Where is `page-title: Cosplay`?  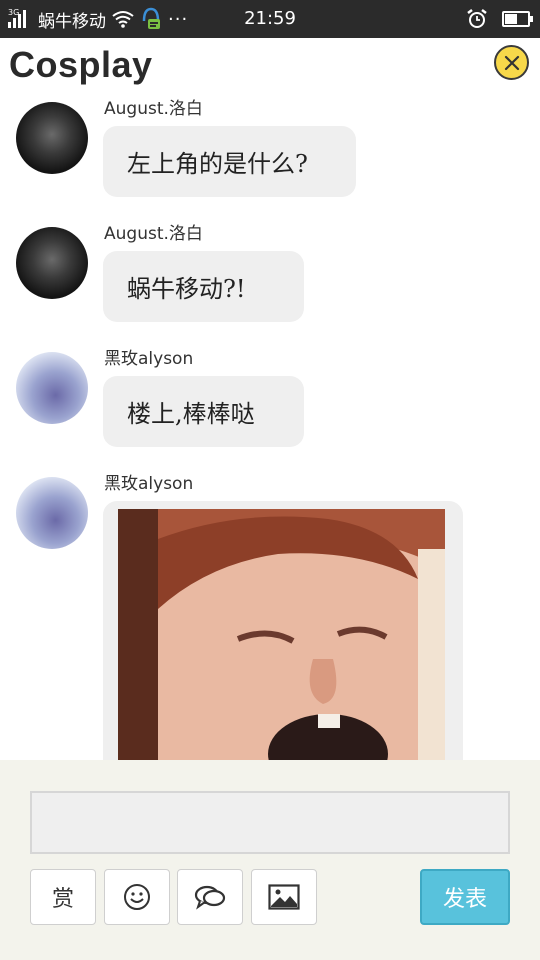 page-title: Cosplay is located at coordinates (81, 64).